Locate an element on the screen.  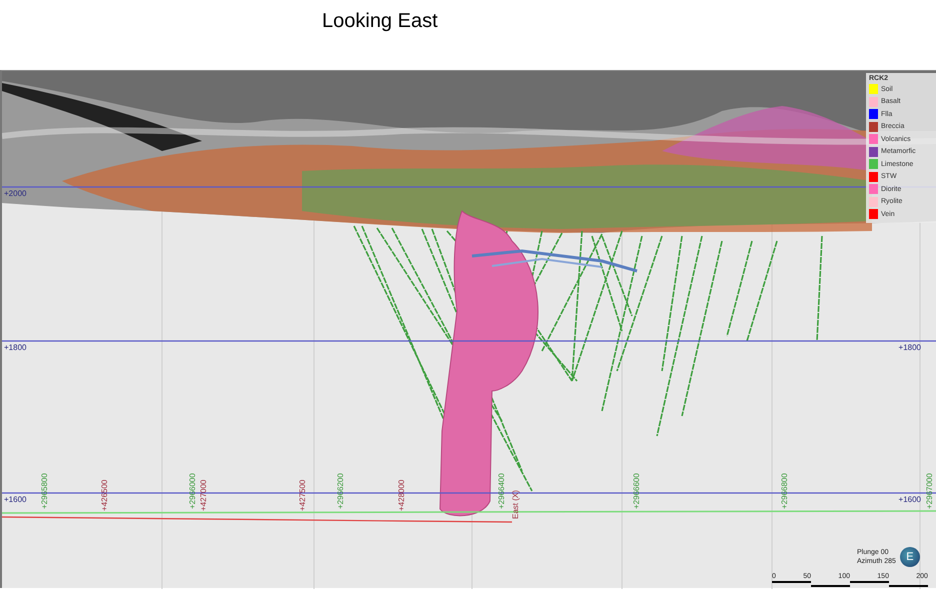
northing-label: +2966200 is located at coordinates (340, 491).